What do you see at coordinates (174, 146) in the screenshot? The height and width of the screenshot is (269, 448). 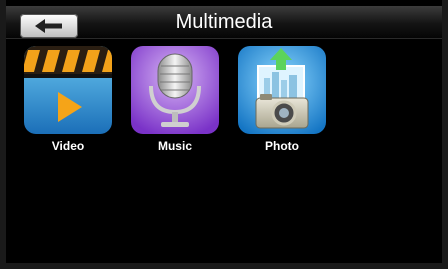 I see `app-label-music: Music` at bounding box center [174, 146].